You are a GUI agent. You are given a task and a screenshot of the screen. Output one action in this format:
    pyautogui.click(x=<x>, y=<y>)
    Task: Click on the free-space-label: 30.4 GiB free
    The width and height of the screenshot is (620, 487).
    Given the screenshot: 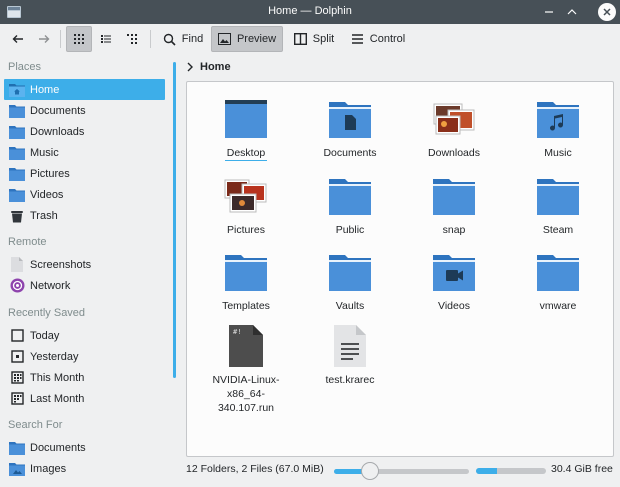 What is the action you would take?
    pyautogui.click(x=582, y=469)
    